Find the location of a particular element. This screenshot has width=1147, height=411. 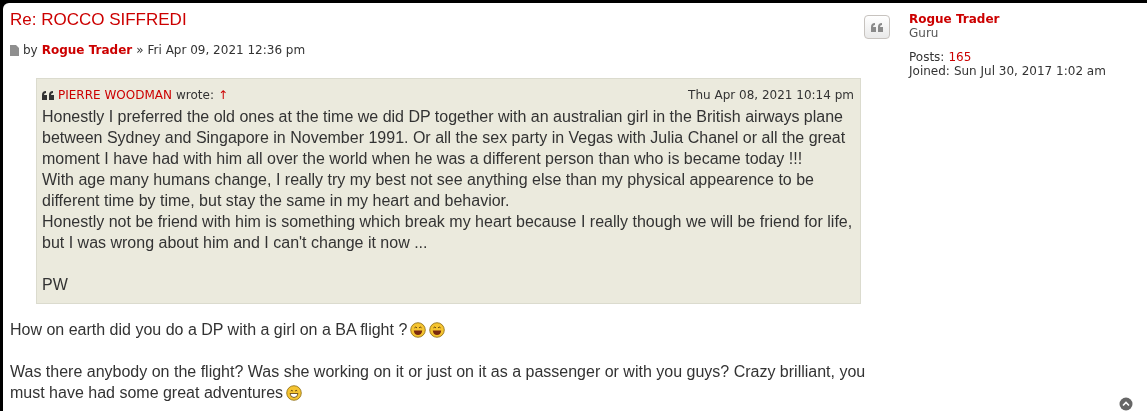

profile-rank: Guru is located at coordinates (924, 33).